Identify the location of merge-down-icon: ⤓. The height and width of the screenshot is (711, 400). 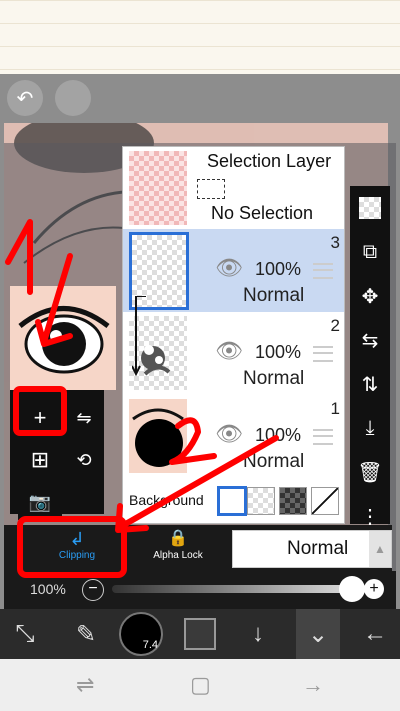
(370, 428).